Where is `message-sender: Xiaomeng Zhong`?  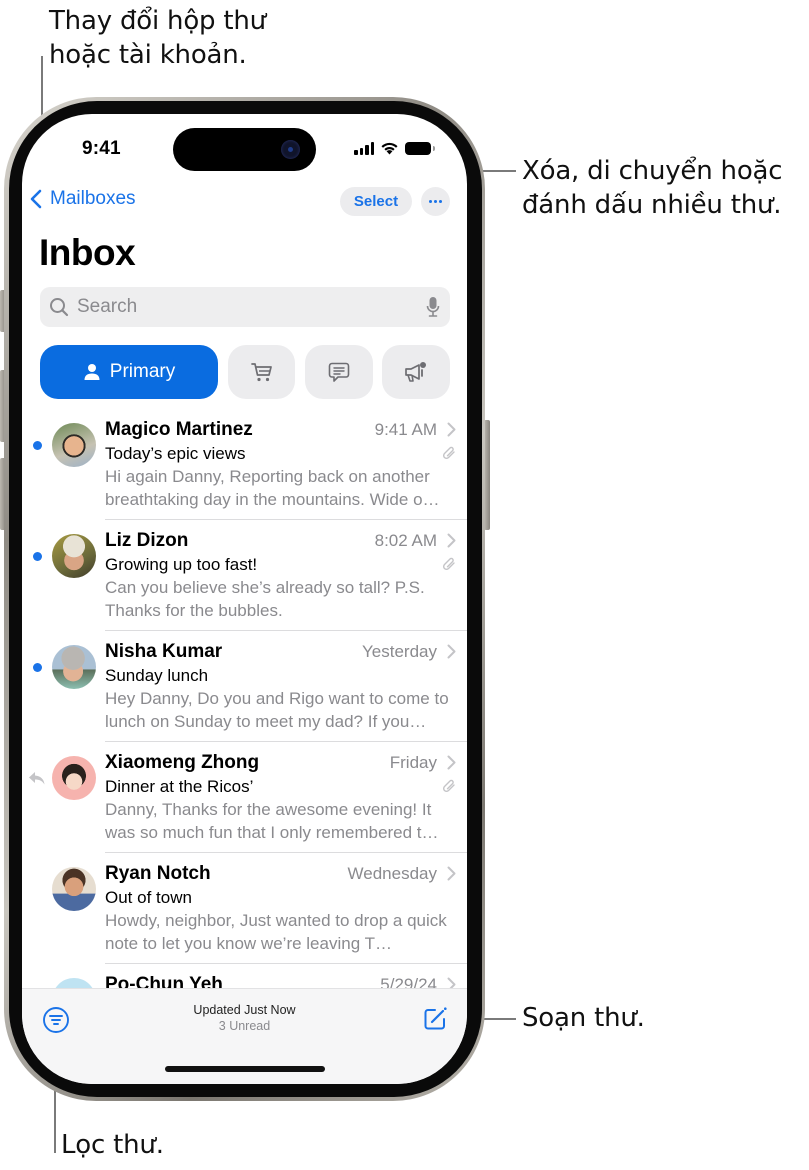 message-sender: Xiaomeng Zhong is located at coordinates (182, 762).